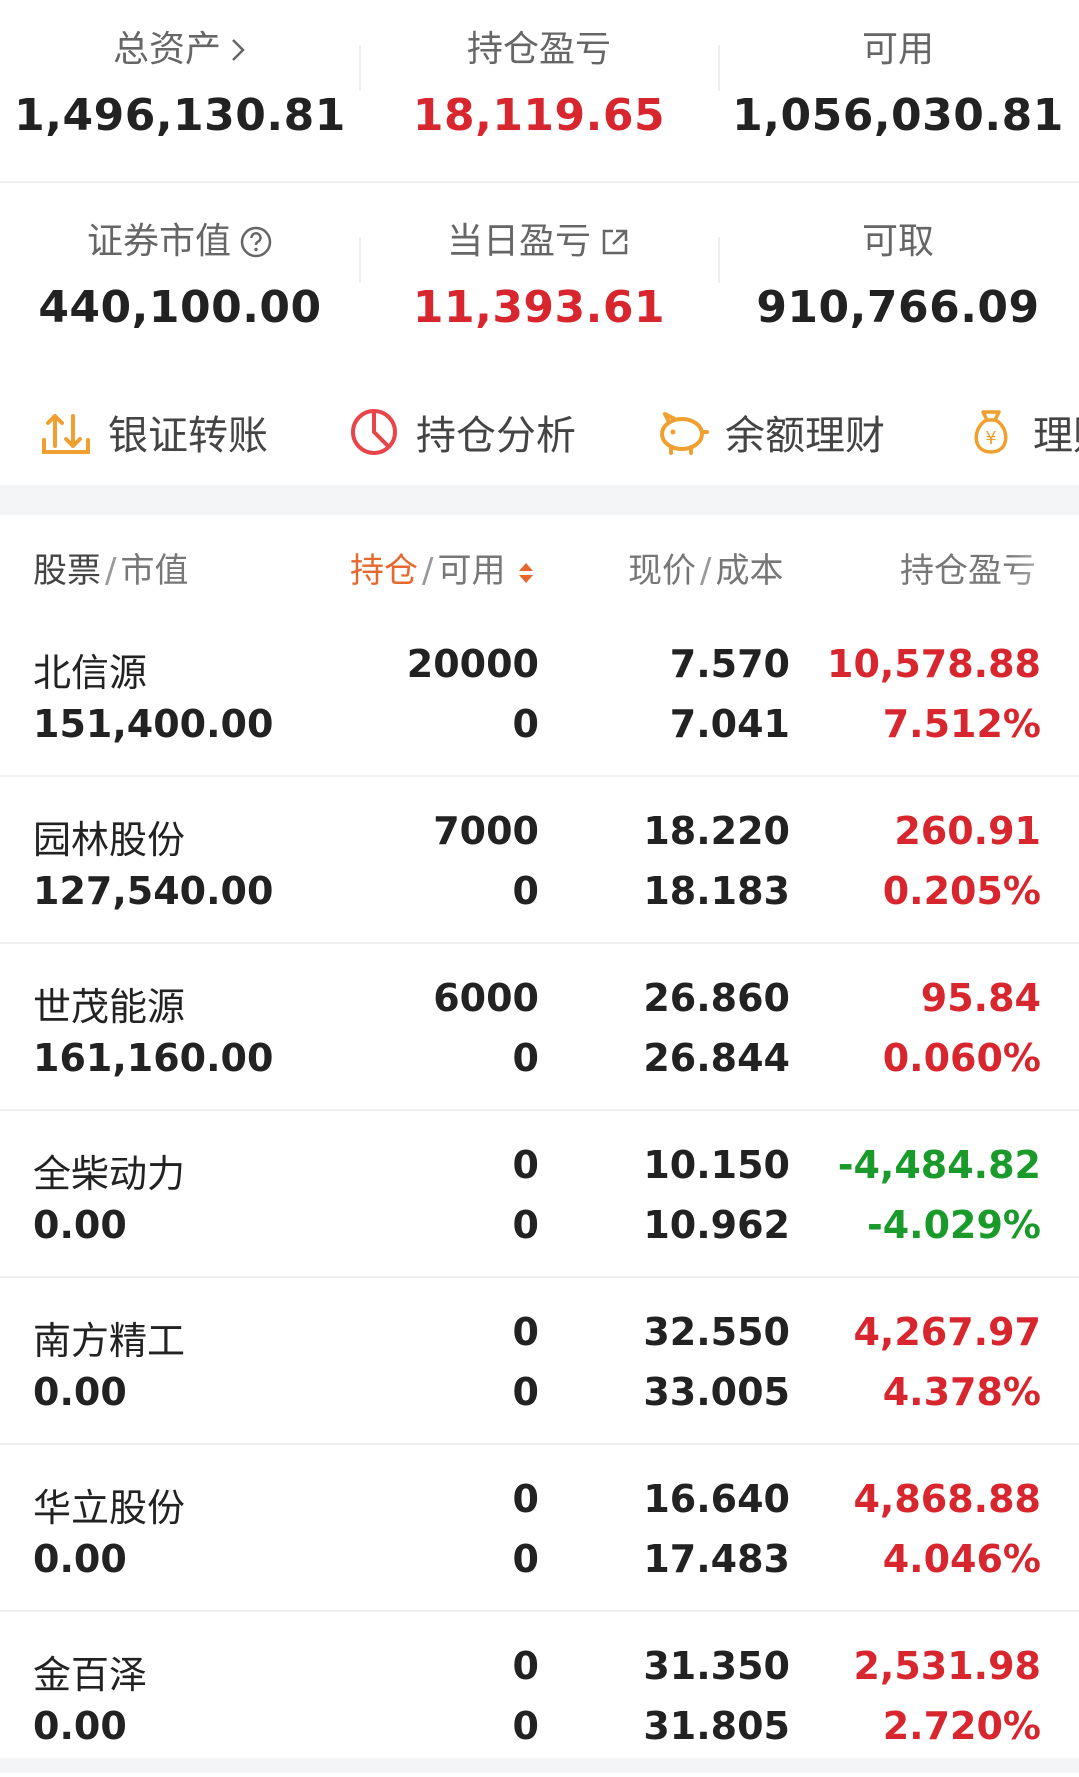 This screenshot has width=1079, height=1777. Describe the element at coordinates (662, 571) in the screenshot. I see `header-price: 现价` at that location.